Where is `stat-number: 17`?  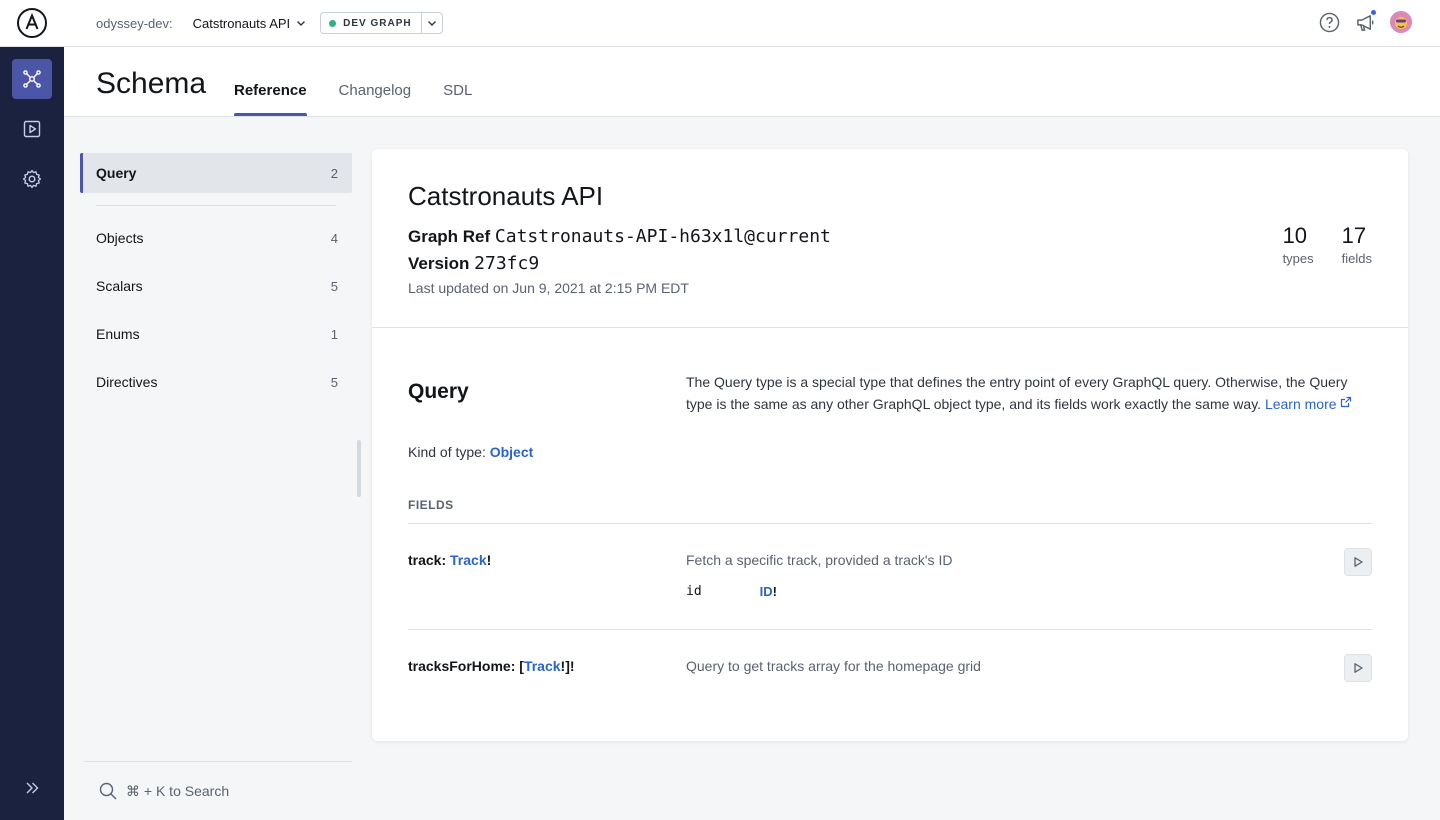 stat-number: 17 is located at coordinates (1354, 235).